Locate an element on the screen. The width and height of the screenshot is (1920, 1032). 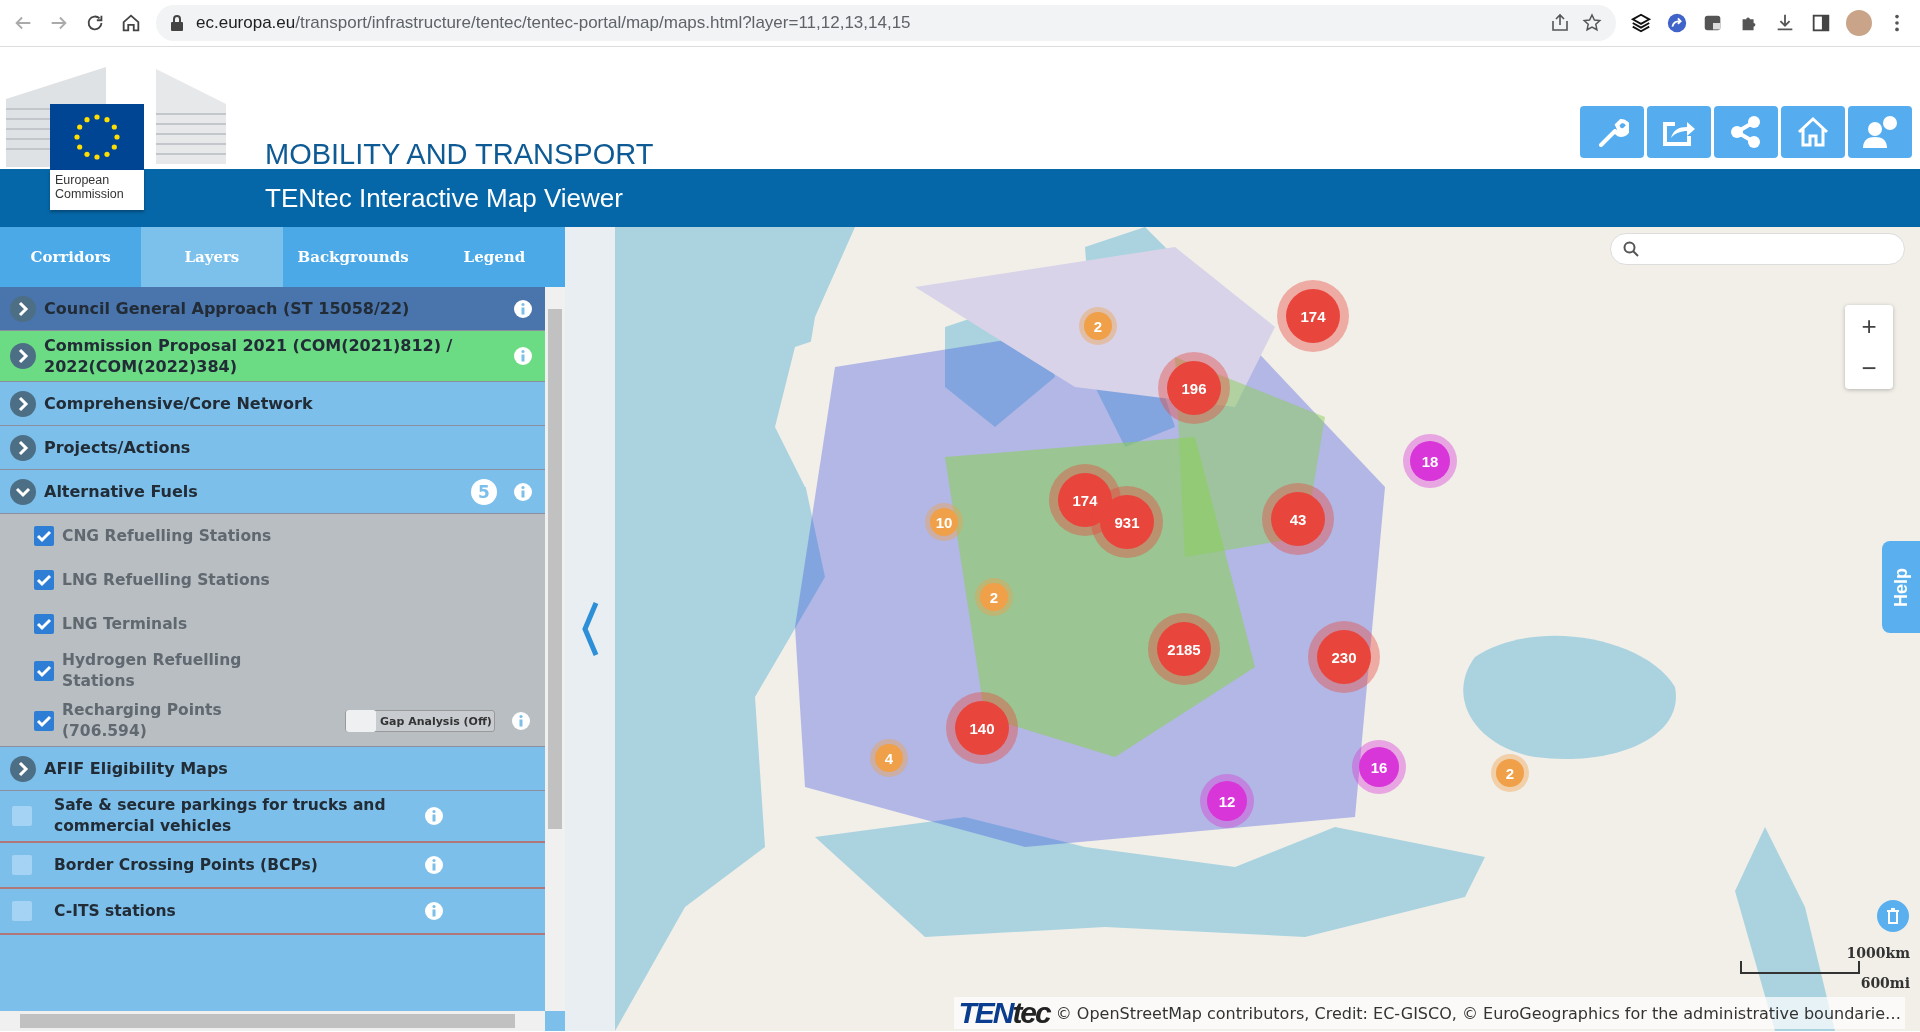
profile-avatar is located at coordinates (1859, 23).